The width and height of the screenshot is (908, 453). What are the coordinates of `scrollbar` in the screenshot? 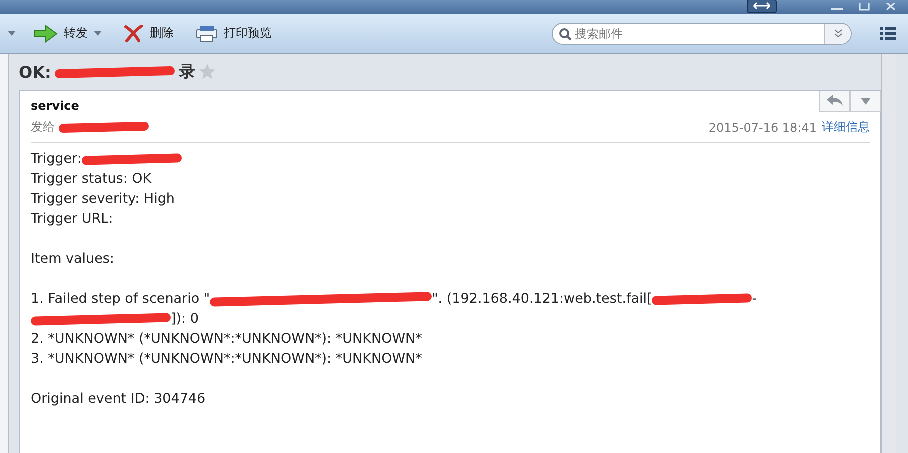 It's located at (888, 253).